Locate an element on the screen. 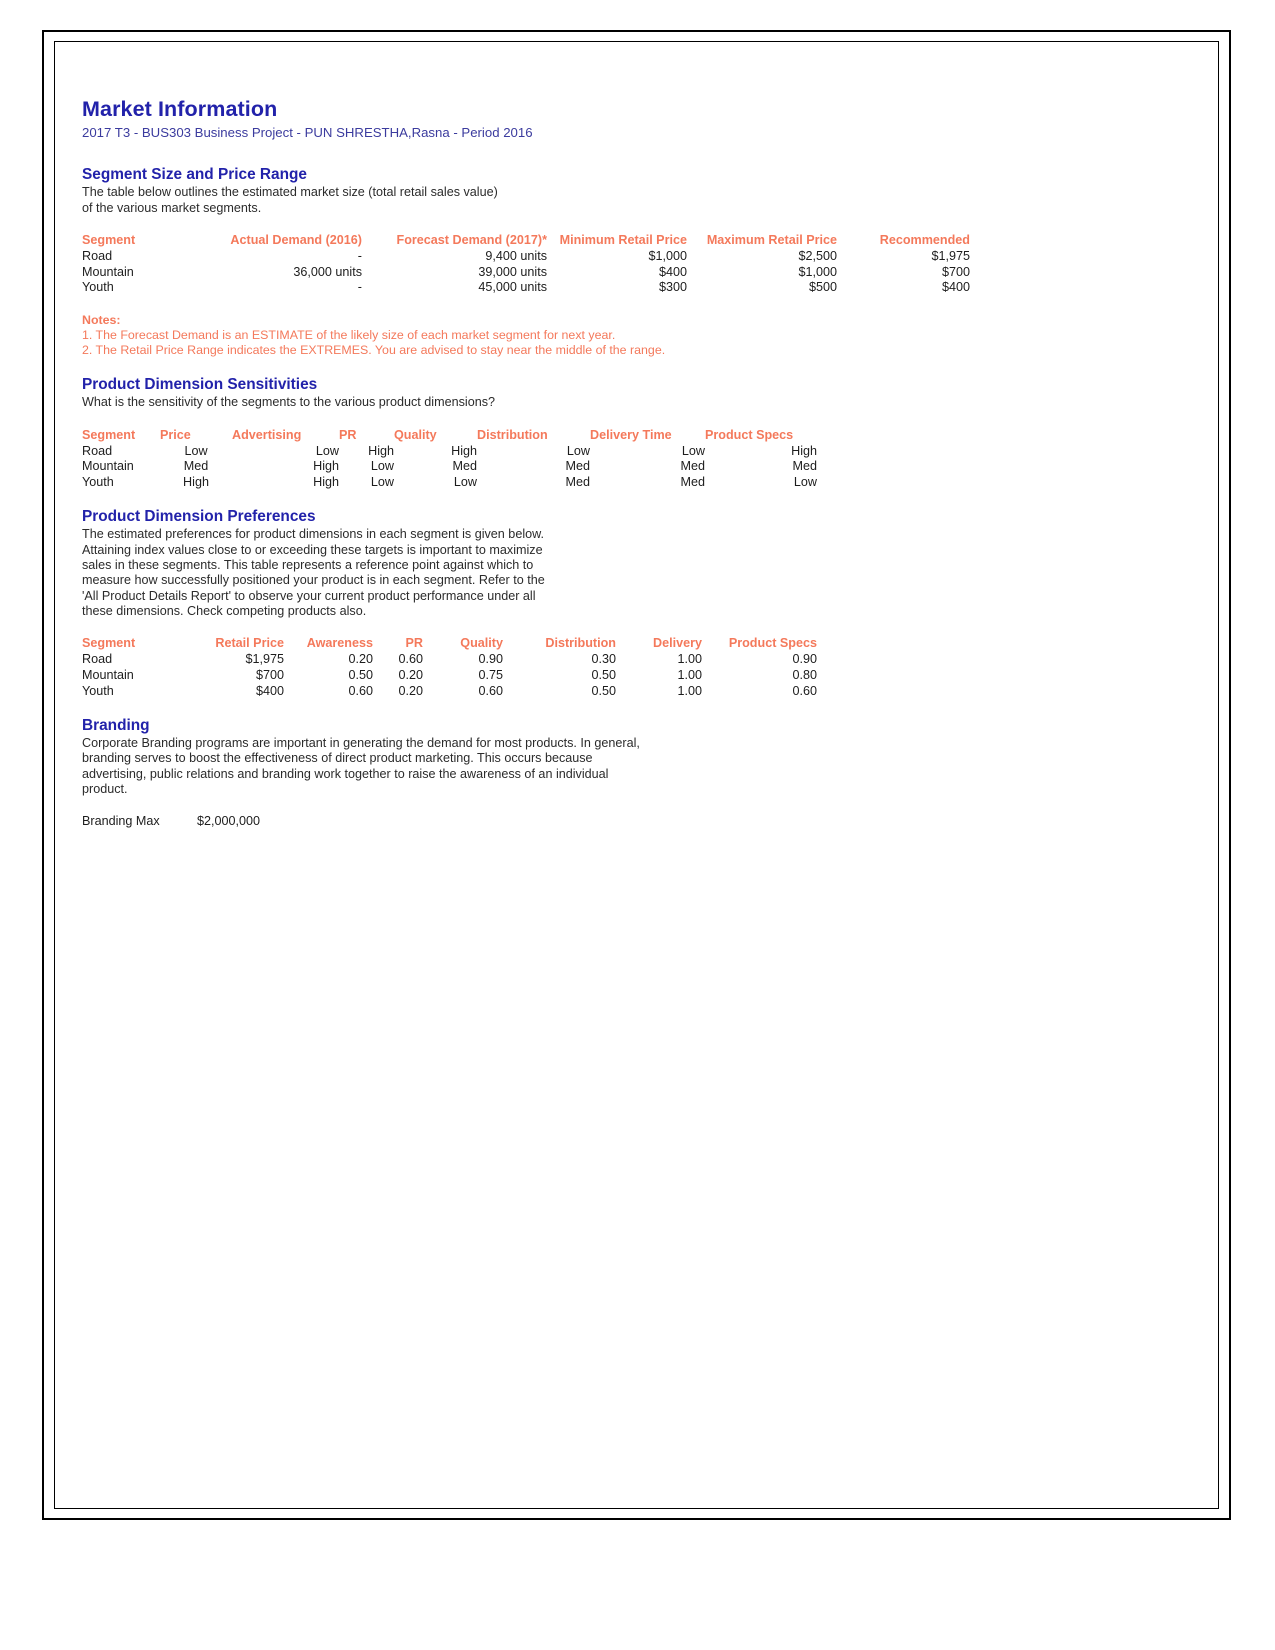  column-header-retail-price: Retail Price is located at coordinates (249, 643).